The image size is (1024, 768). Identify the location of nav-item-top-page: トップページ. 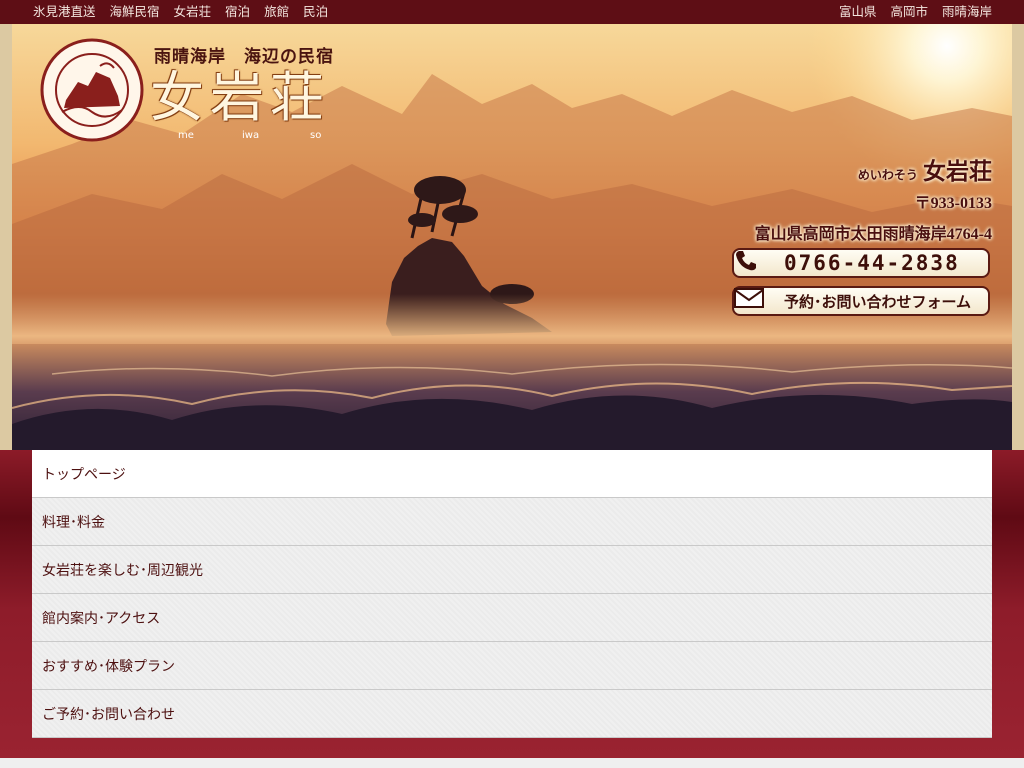
(512, 474).